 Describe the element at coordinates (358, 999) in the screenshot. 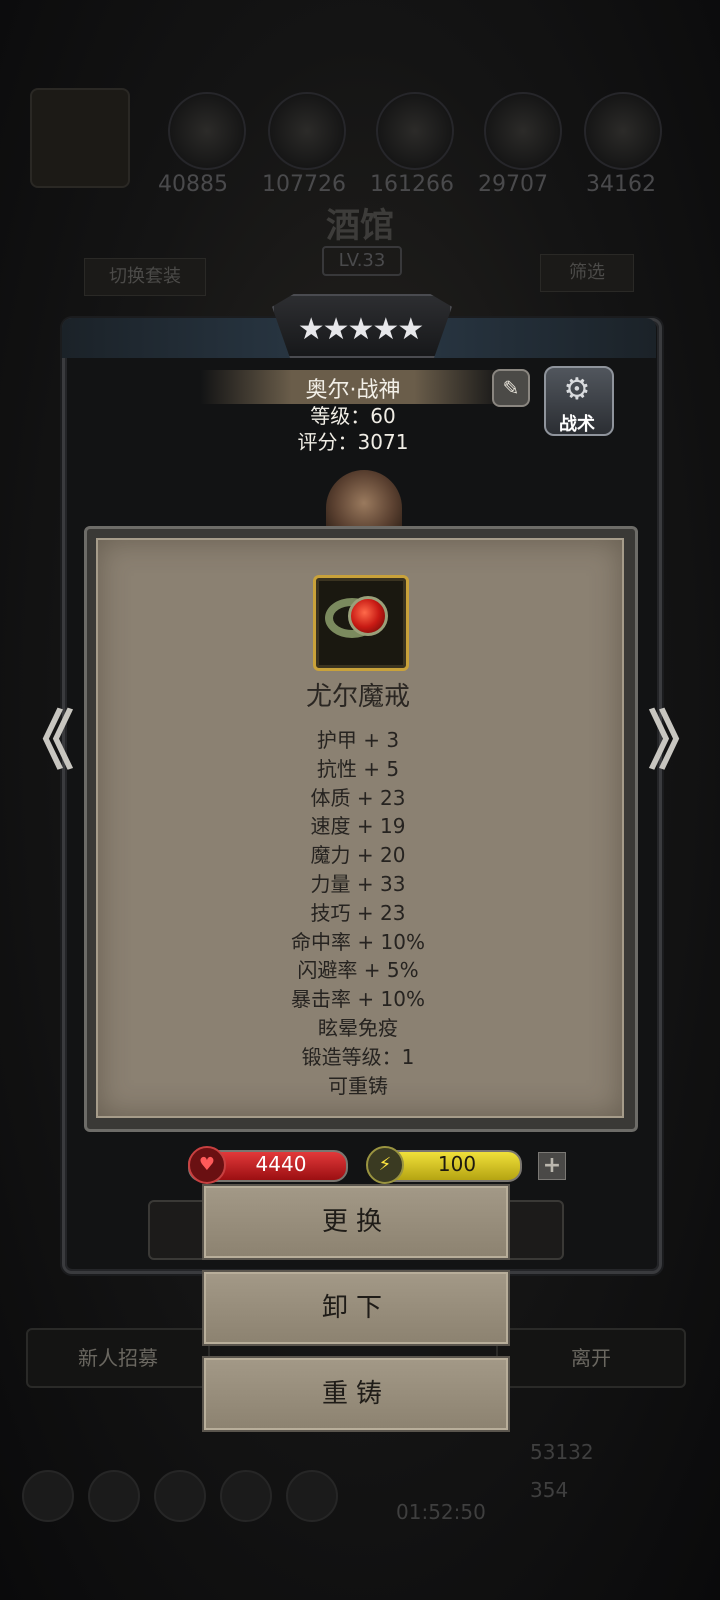

I see `item-stat: 暴击率 + 10%` at that location.